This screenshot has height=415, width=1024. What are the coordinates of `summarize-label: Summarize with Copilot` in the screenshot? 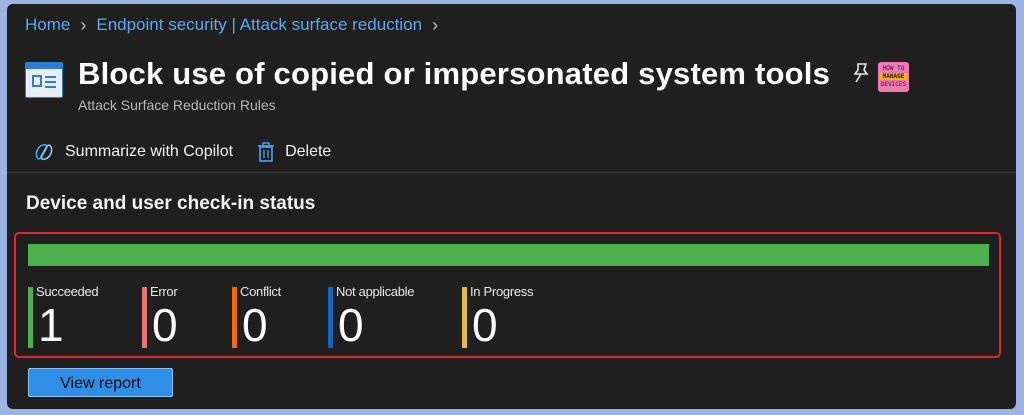 It's located at (149, 151).